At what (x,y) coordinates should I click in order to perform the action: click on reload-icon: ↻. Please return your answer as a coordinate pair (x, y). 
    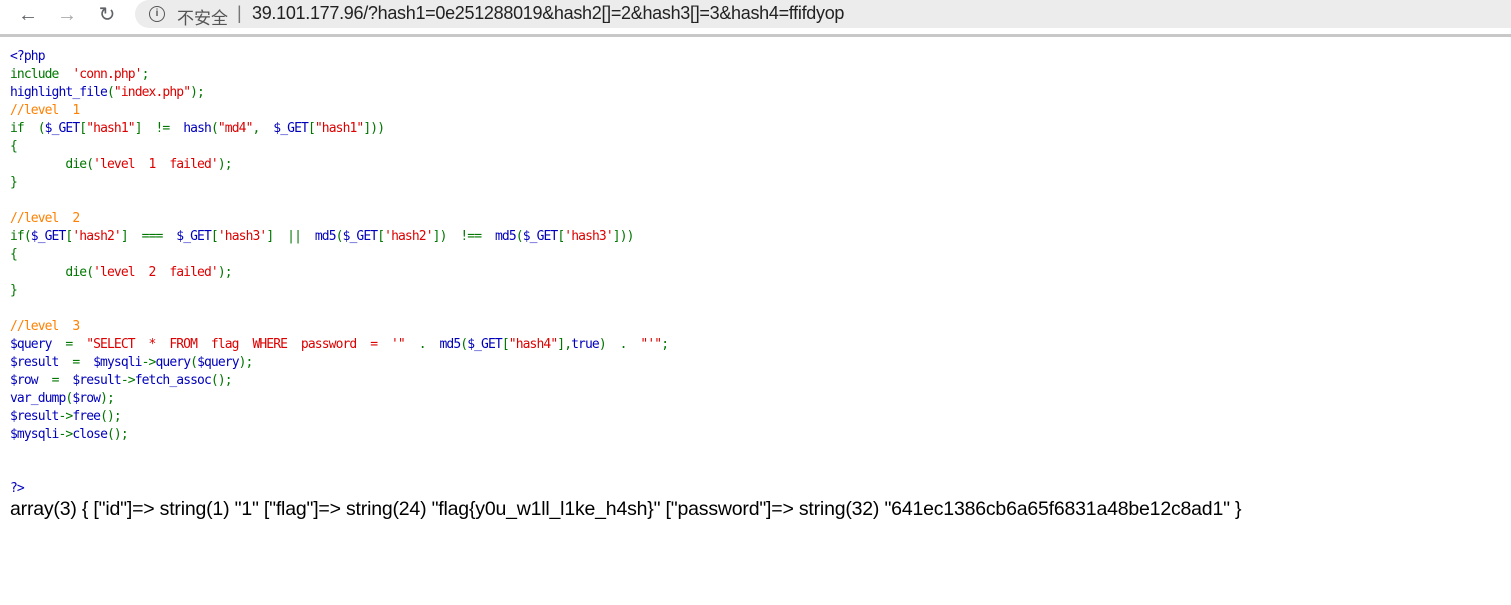
    Looking at the image, I should click on (107, 15).